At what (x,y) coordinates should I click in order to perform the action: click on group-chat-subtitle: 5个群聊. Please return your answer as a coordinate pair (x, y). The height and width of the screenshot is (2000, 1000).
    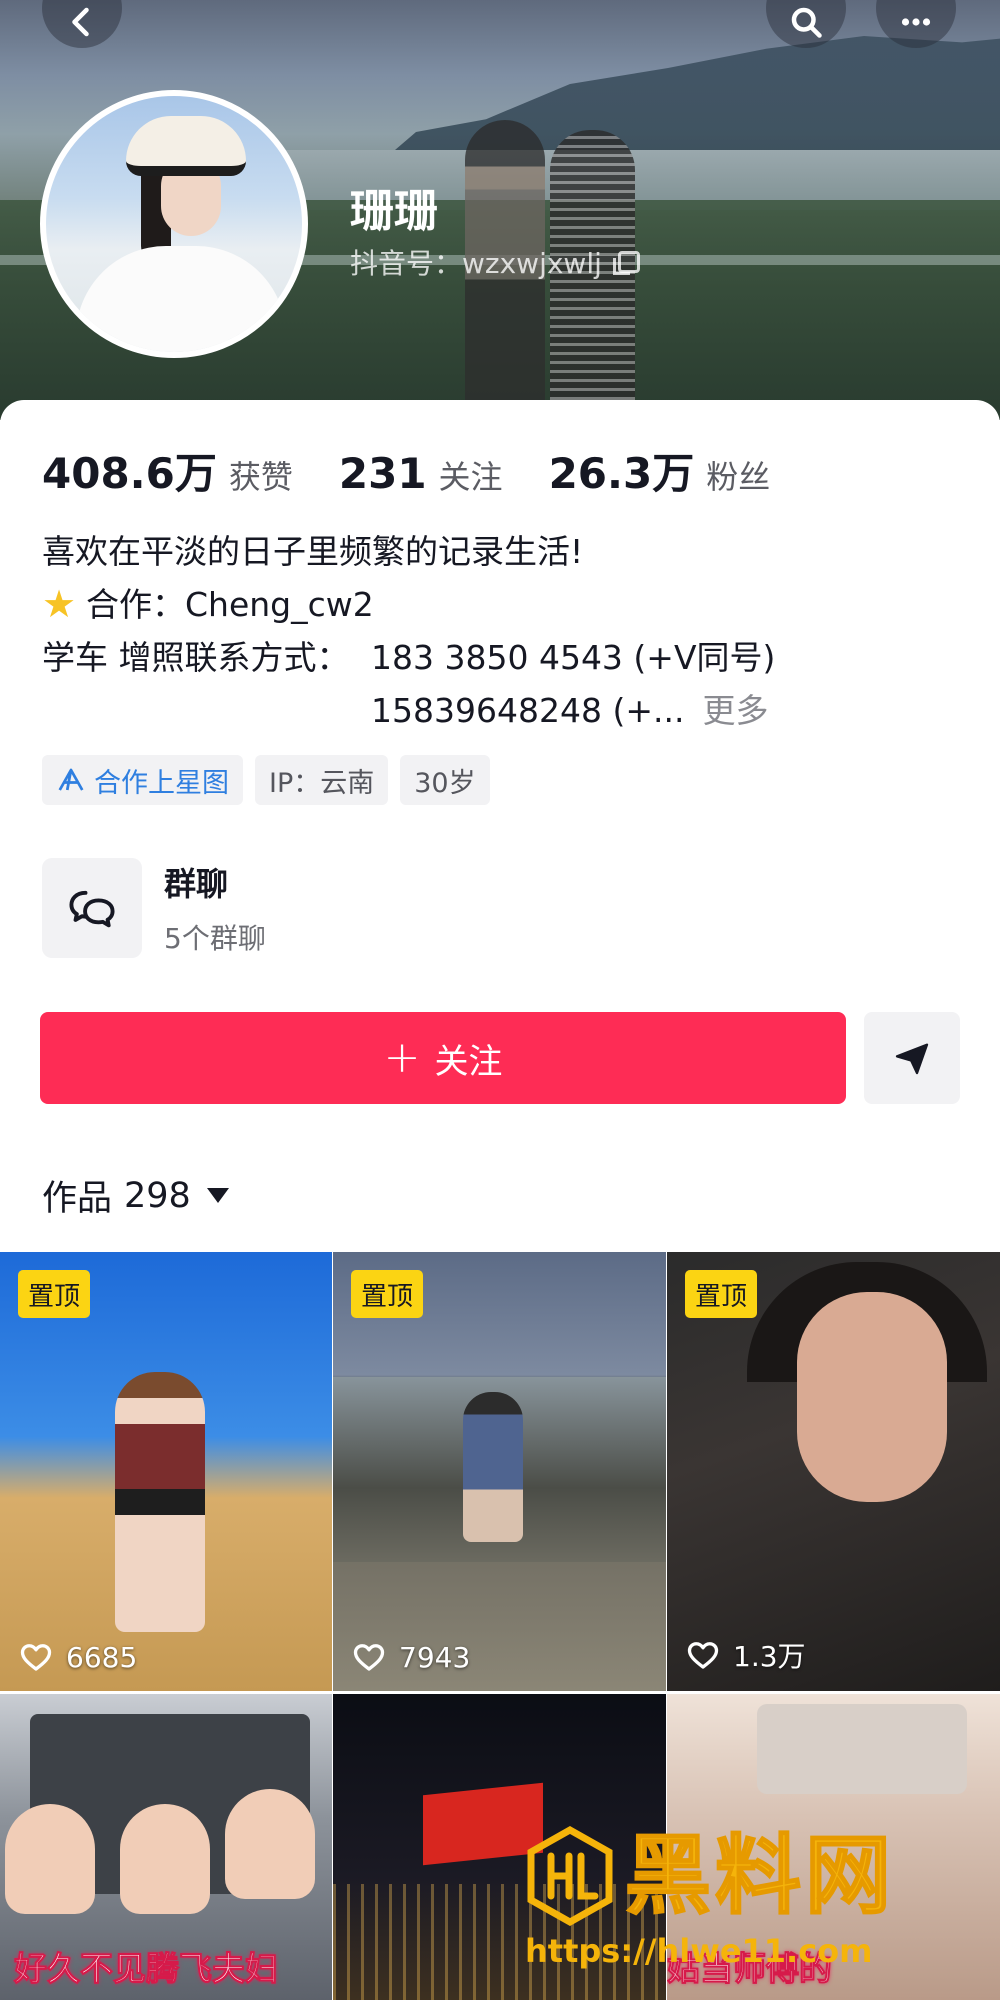
    Looking at the image, I should click on (215, 938).